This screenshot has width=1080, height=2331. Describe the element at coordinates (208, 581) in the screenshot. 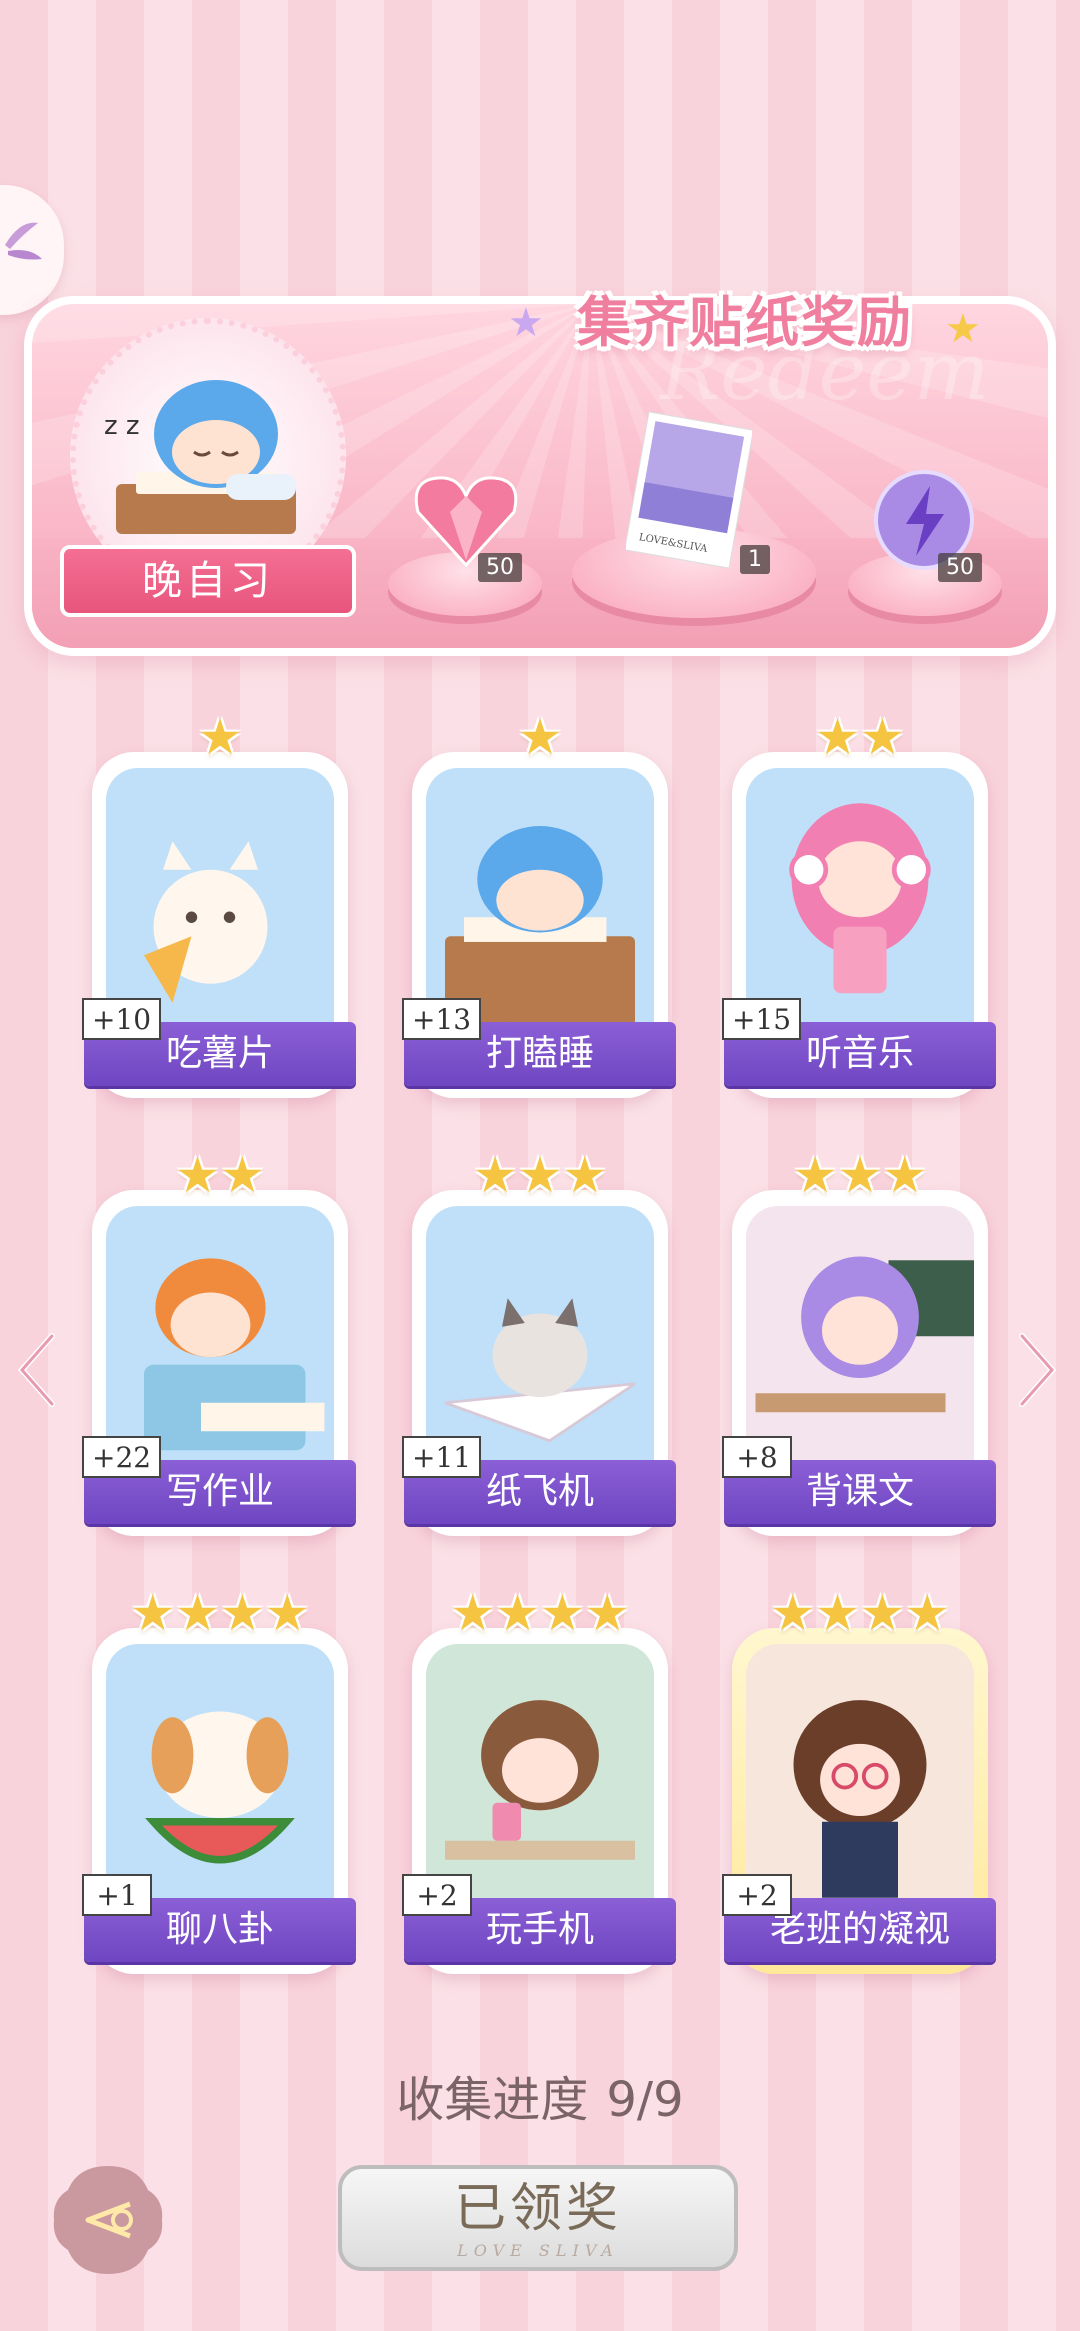

I see `character-name-ribbon: 晚自习` at that location.